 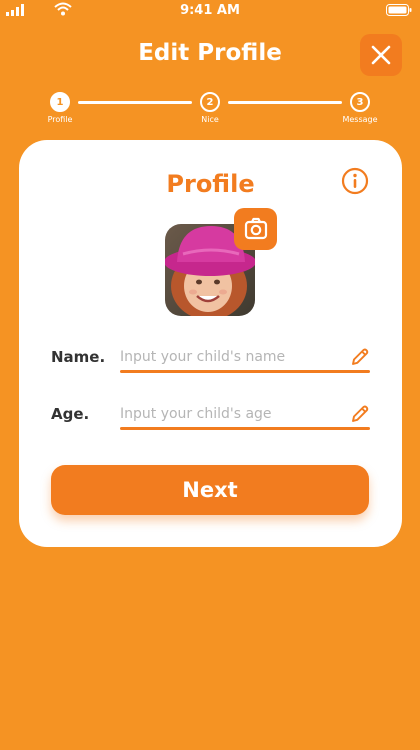 I want to click on name-input, so click(x=235, y=357).